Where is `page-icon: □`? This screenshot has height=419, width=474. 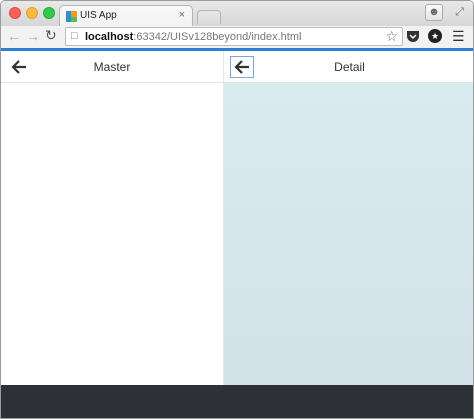
page-icon: □ is located at coordinates (74, 36).